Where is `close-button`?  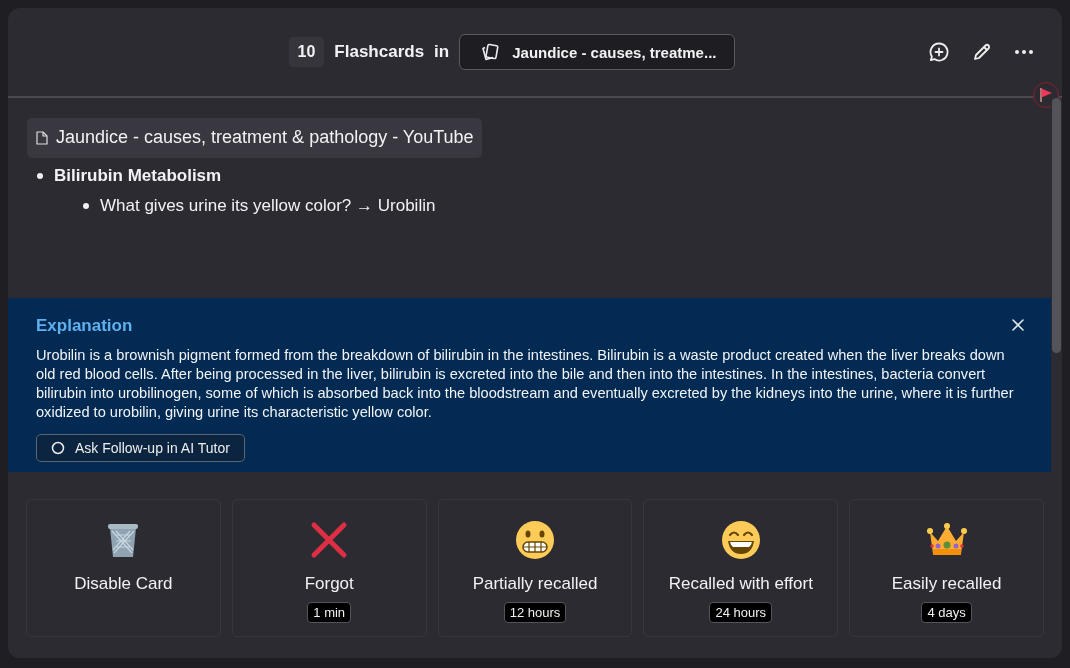 close-button is located at coordinates (1018, 325).